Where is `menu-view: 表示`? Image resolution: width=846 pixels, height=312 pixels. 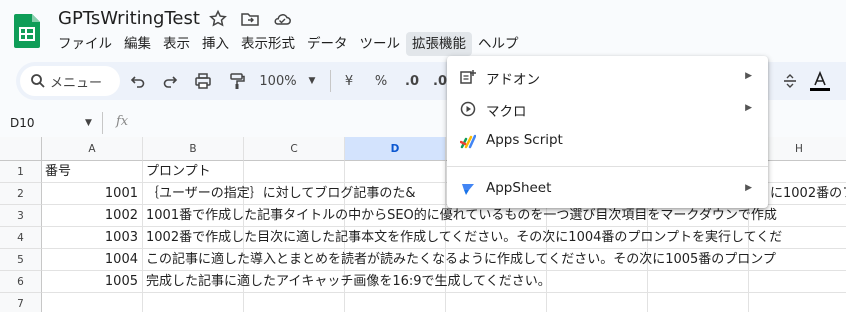
menu-view: 表示 is located at coordinates (176, 44).